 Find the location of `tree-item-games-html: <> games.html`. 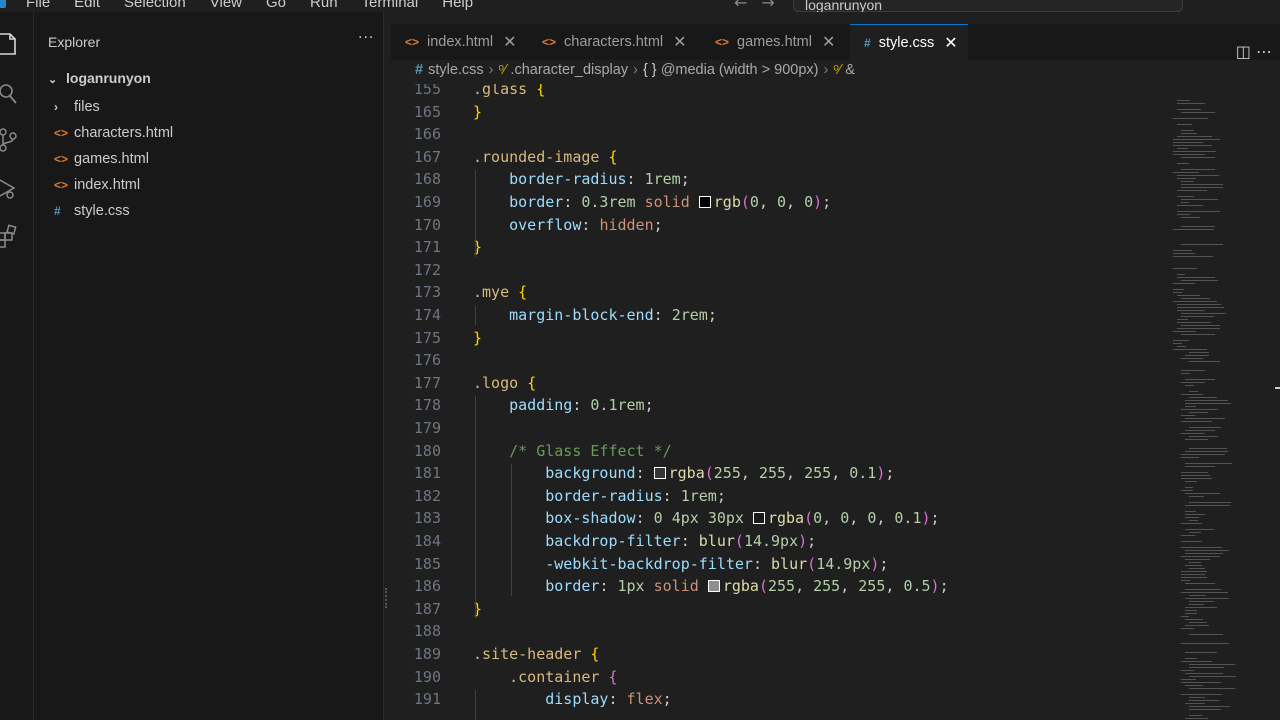

tree-item-games-html: <> games.html is located at coordinates (101, 159).